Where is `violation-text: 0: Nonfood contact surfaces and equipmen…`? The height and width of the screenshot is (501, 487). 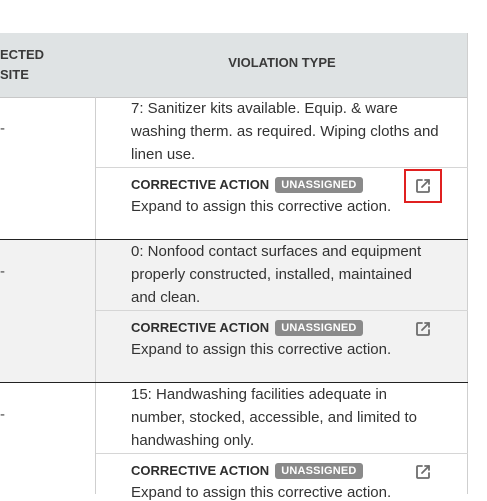
violation-text: 0: Nonfood contact surfaces and equipmen… is located at coordinates (276, 274).